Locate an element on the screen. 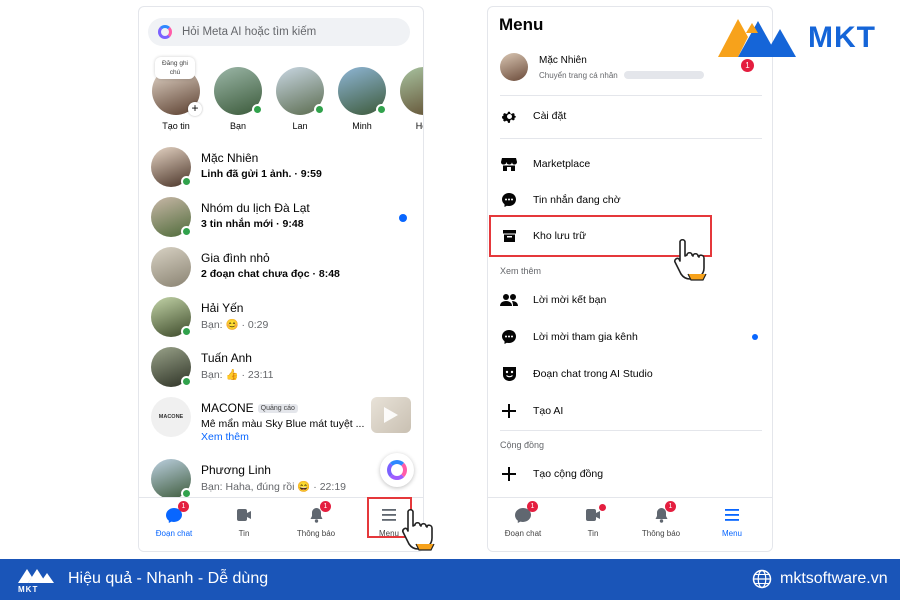 This screenshot has width=900, height=600. story-label: Lan is located at coordinates (300, 126).